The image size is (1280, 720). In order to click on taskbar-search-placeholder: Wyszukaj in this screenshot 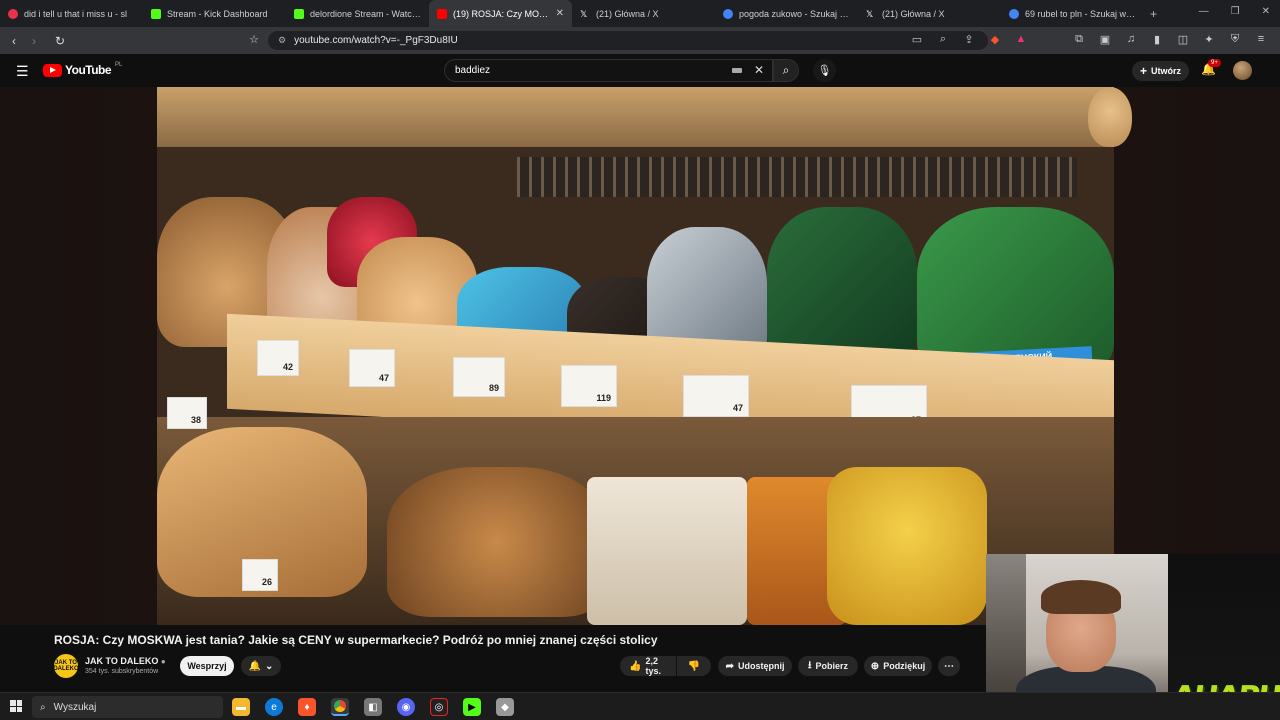, I will do `click(75, 707)`.